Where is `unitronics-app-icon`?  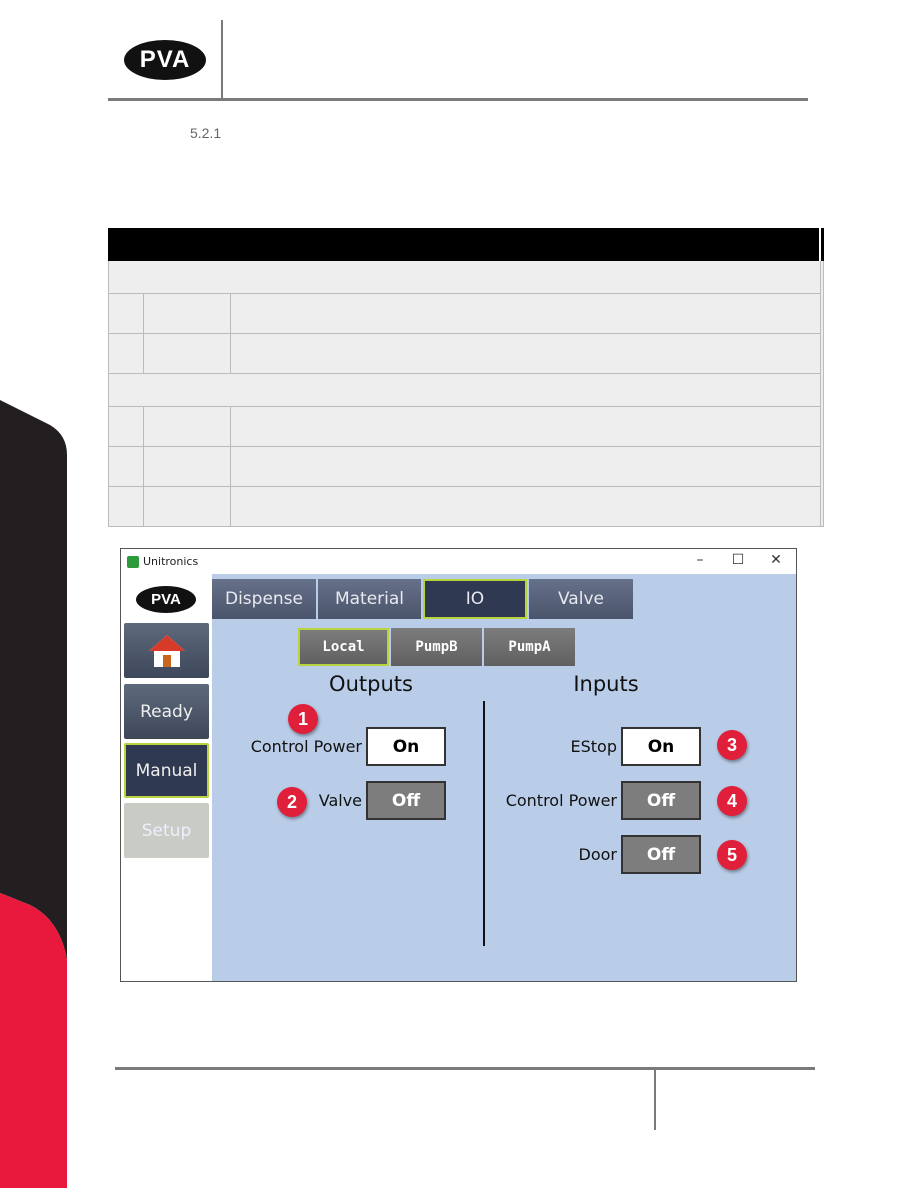 unitronics-app-icon is located at coordinates (133, 562).